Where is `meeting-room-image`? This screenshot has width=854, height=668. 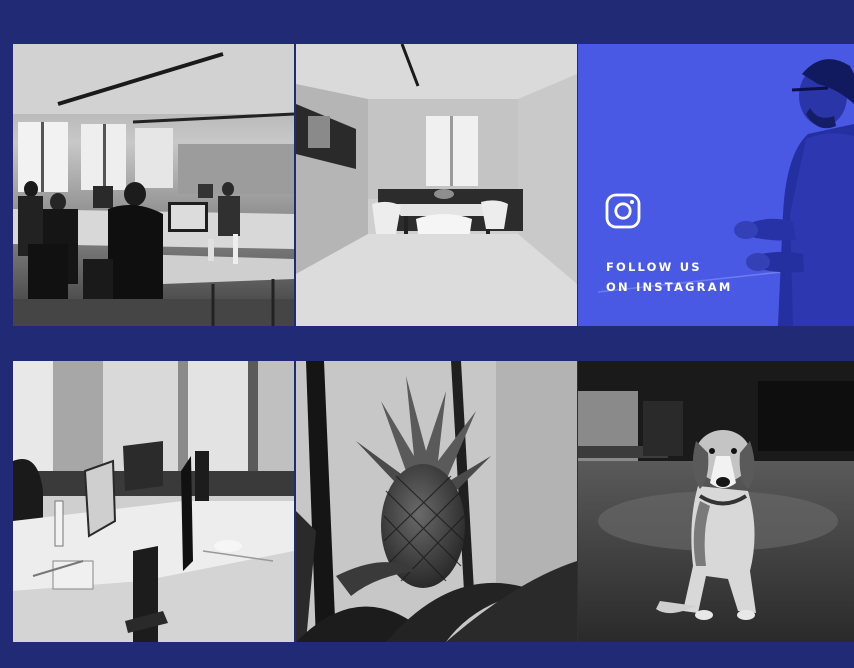 meeting-room-image is located at coordinates (436, 185).